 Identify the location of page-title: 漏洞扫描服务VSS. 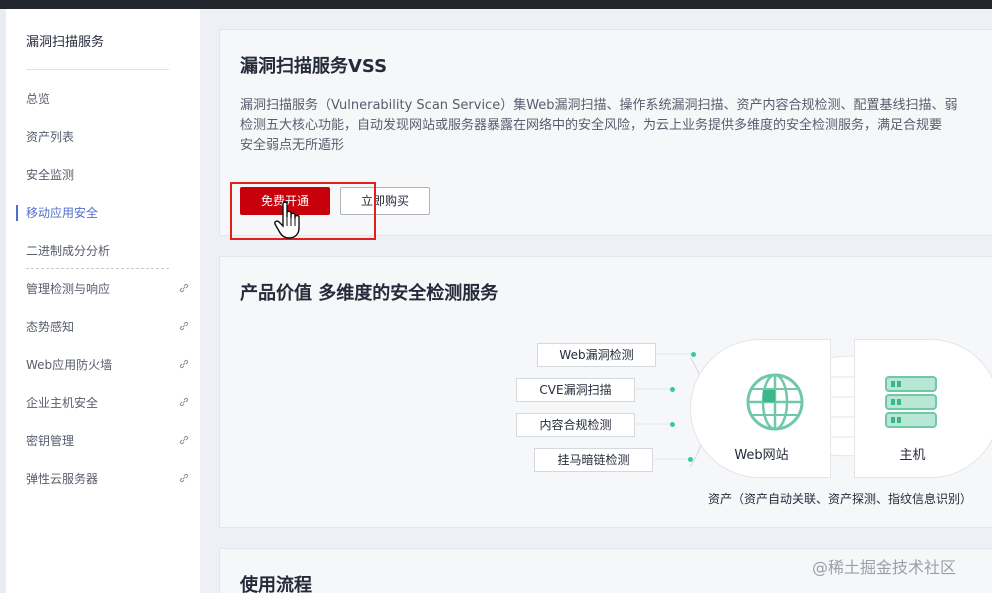
(314, 66).